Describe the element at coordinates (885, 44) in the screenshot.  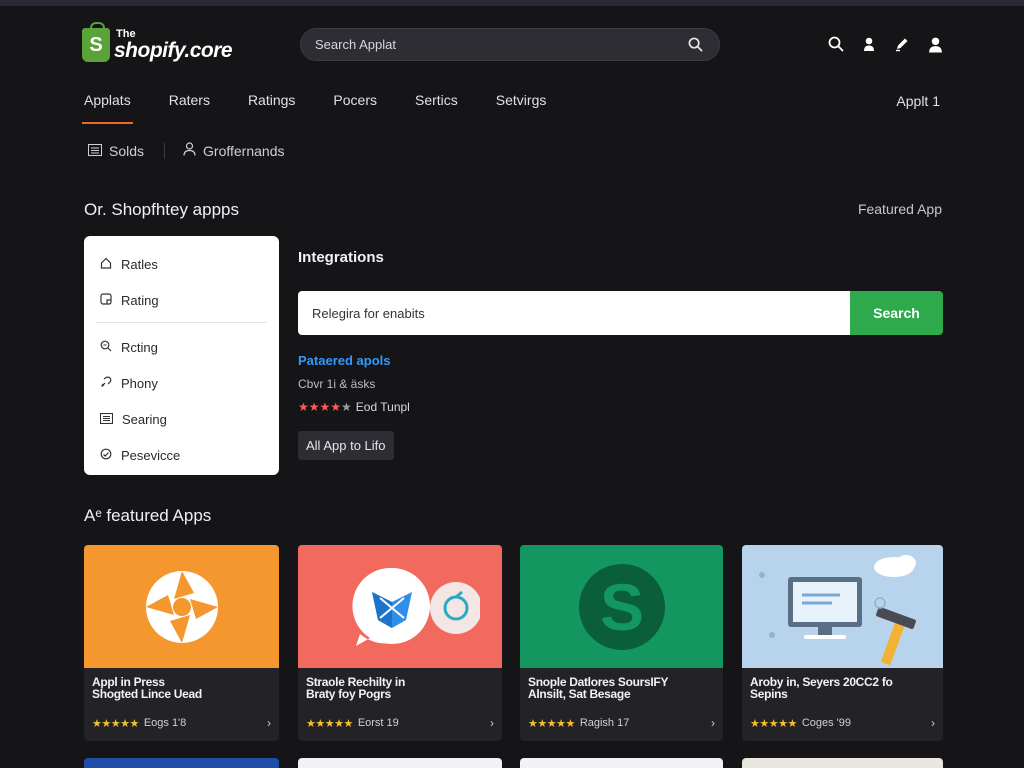
I see `header-actions` at that location.